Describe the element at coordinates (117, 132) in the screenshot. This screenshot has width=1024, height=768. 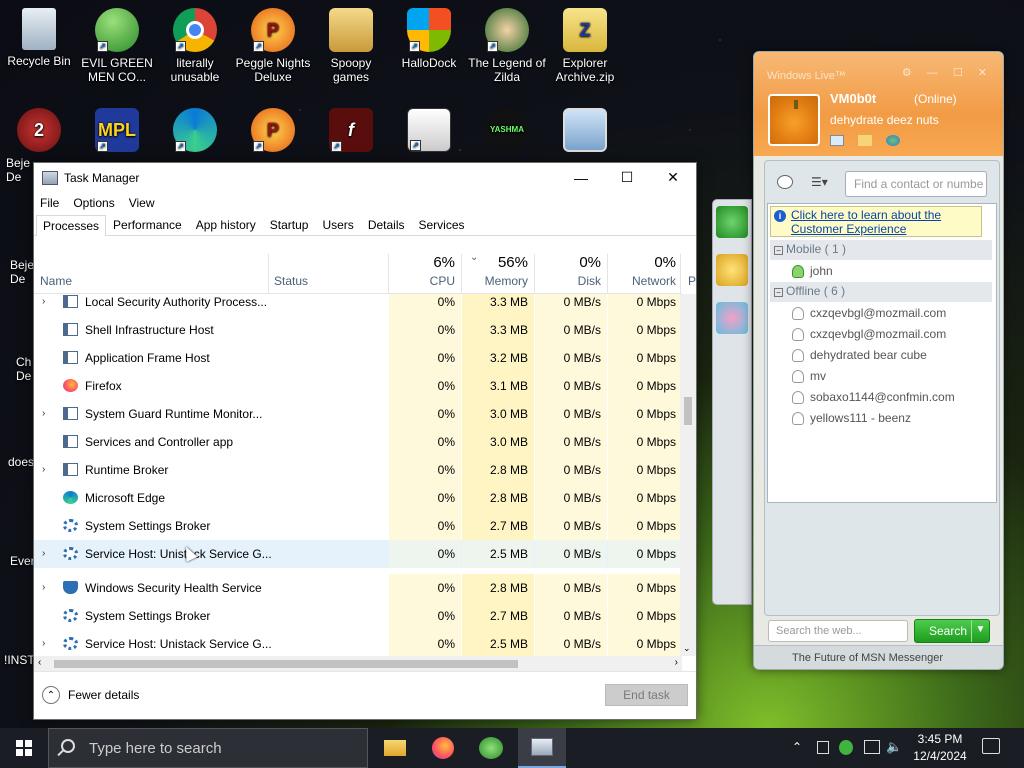
I see `mpl-shortcut: MPL ↗` at that location.